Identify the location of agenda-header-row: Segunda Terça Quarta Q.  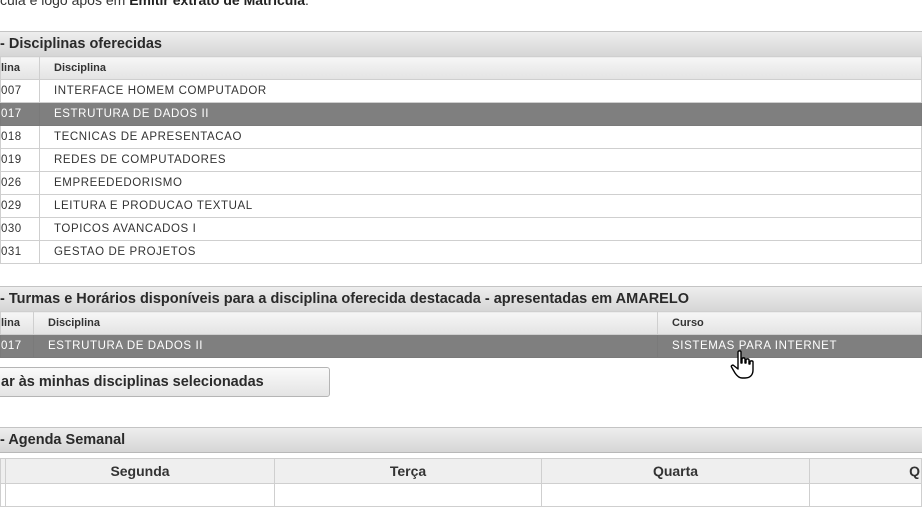
(461, 471).